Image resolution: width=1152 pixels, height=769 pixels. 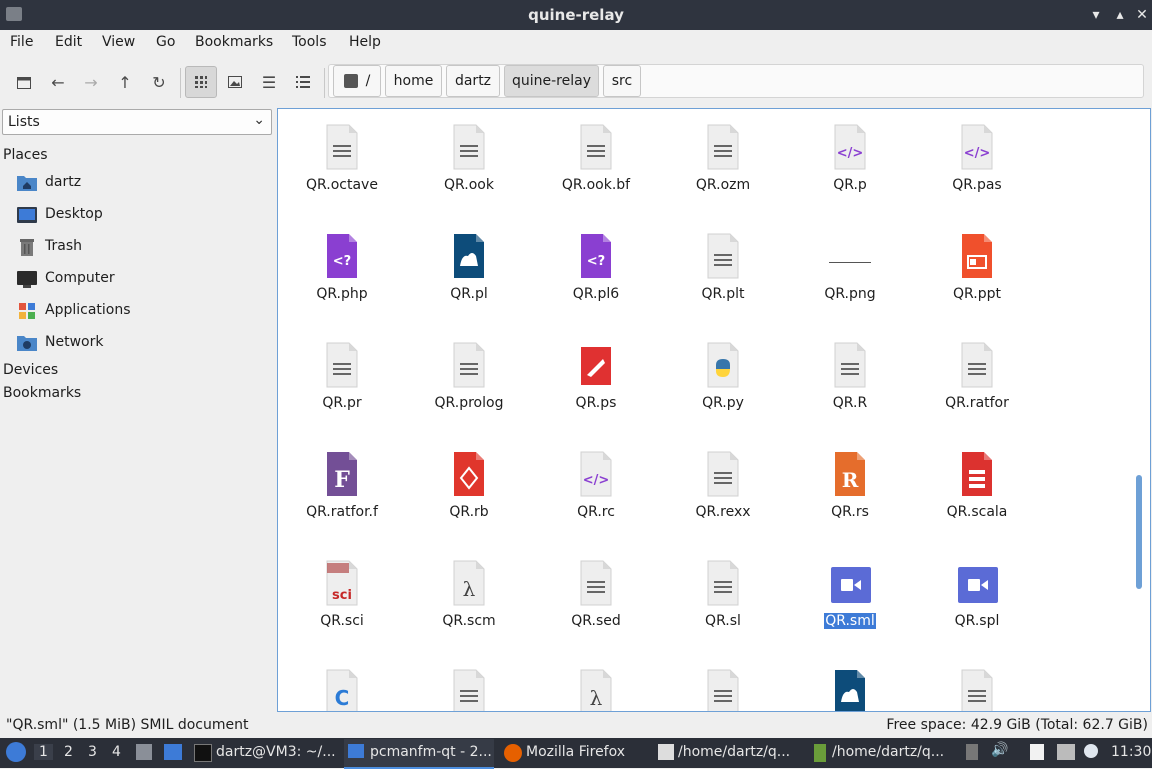 I want to click on code-file-icon: </>, so click(x=850, y=147).